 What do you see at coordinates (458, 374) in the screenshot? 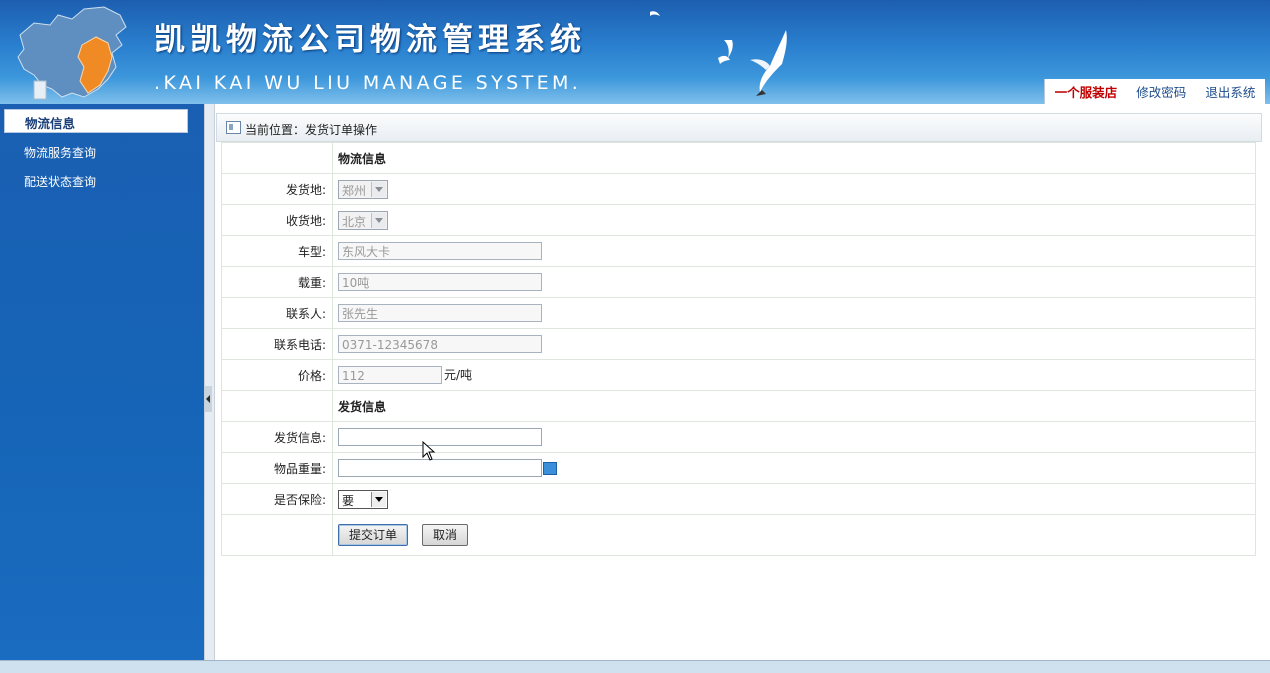
I see `price-unit: 元/吨` at bounding box center [458, 374].